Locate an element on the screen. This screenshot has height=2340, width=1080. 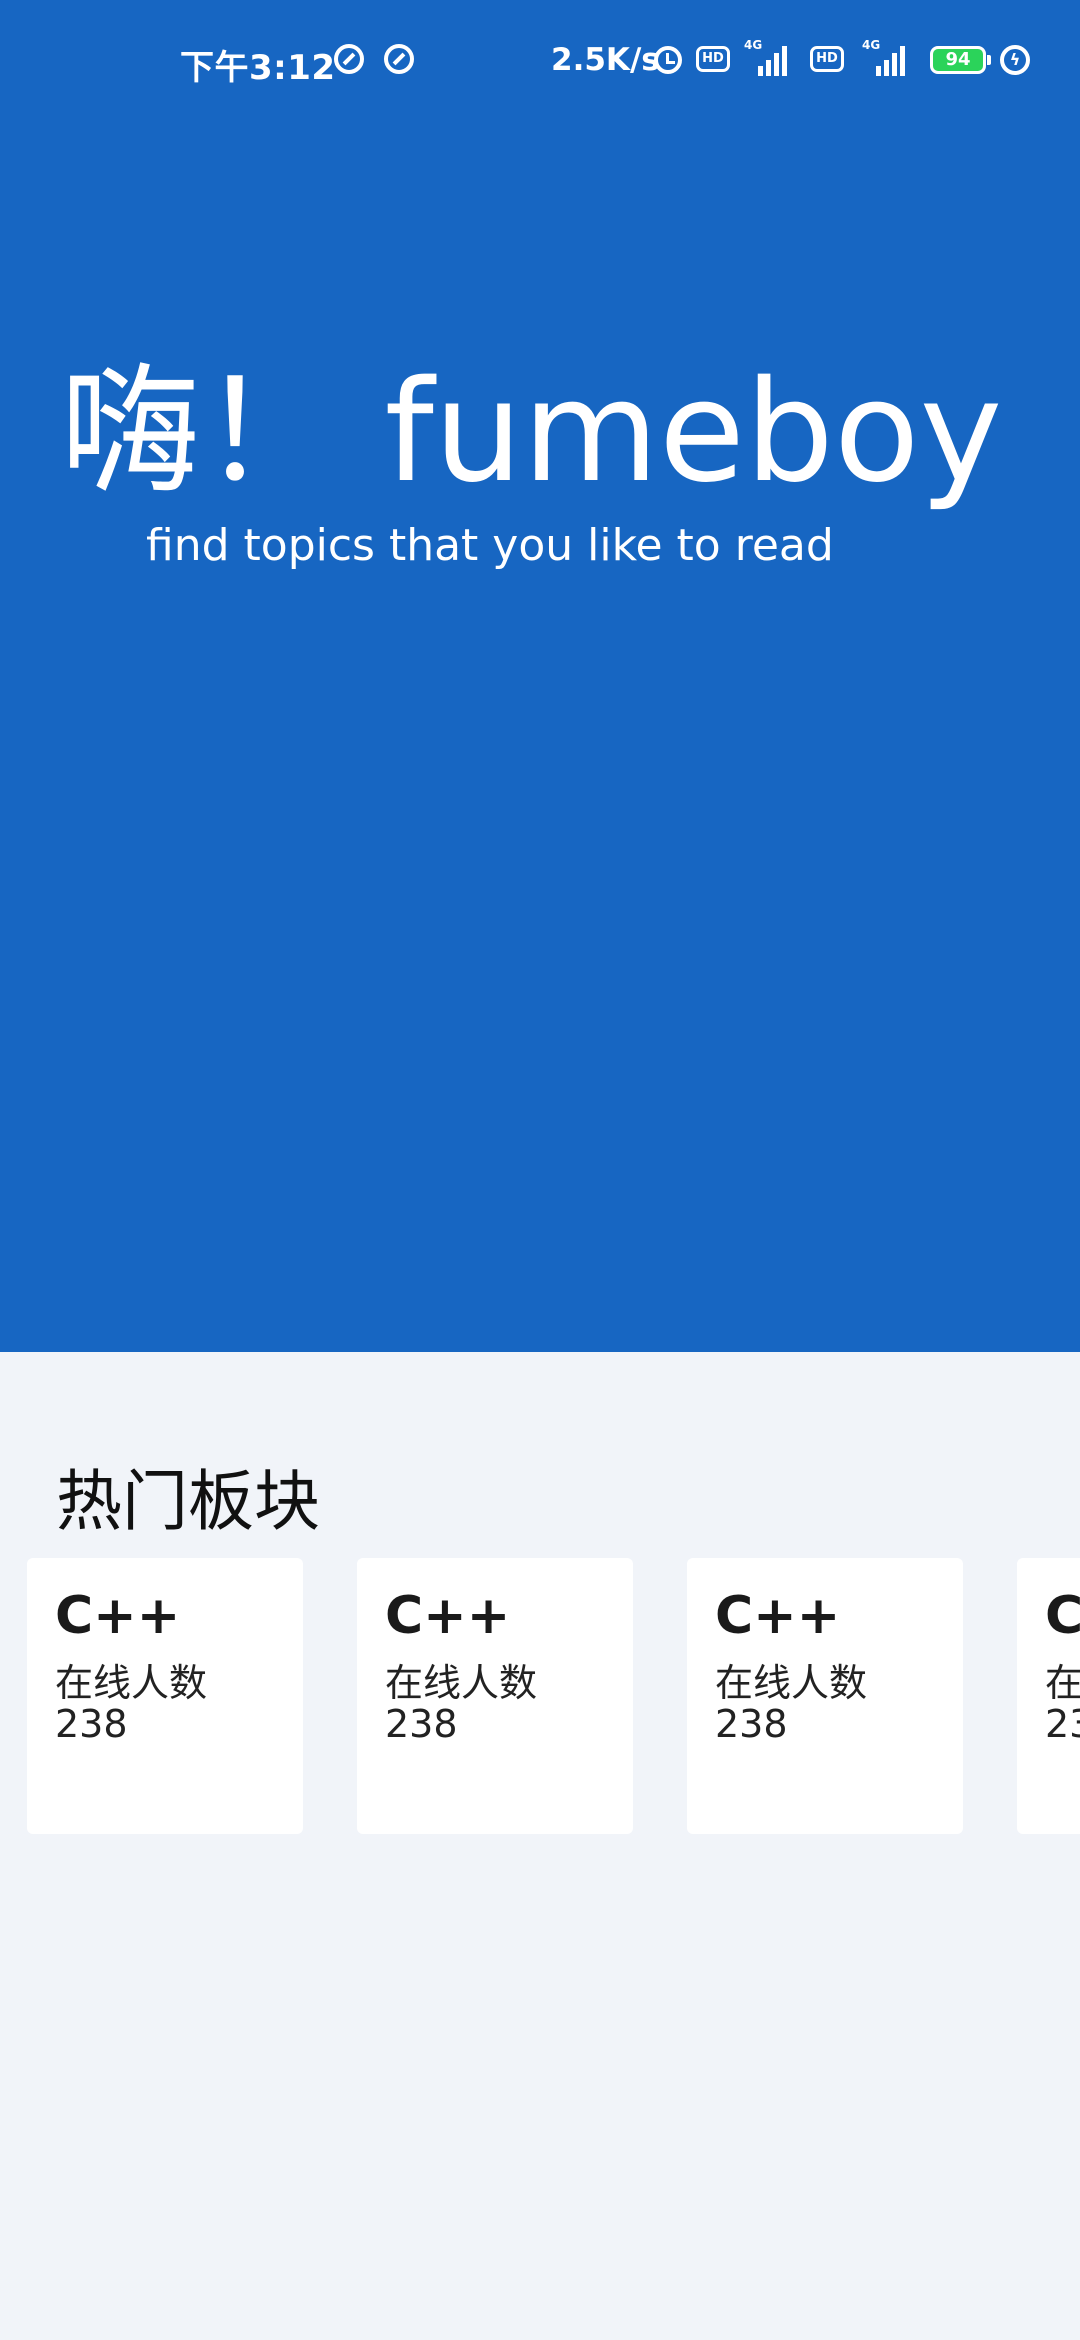
battery-icon: 94 is located at coordinates (958, 60).